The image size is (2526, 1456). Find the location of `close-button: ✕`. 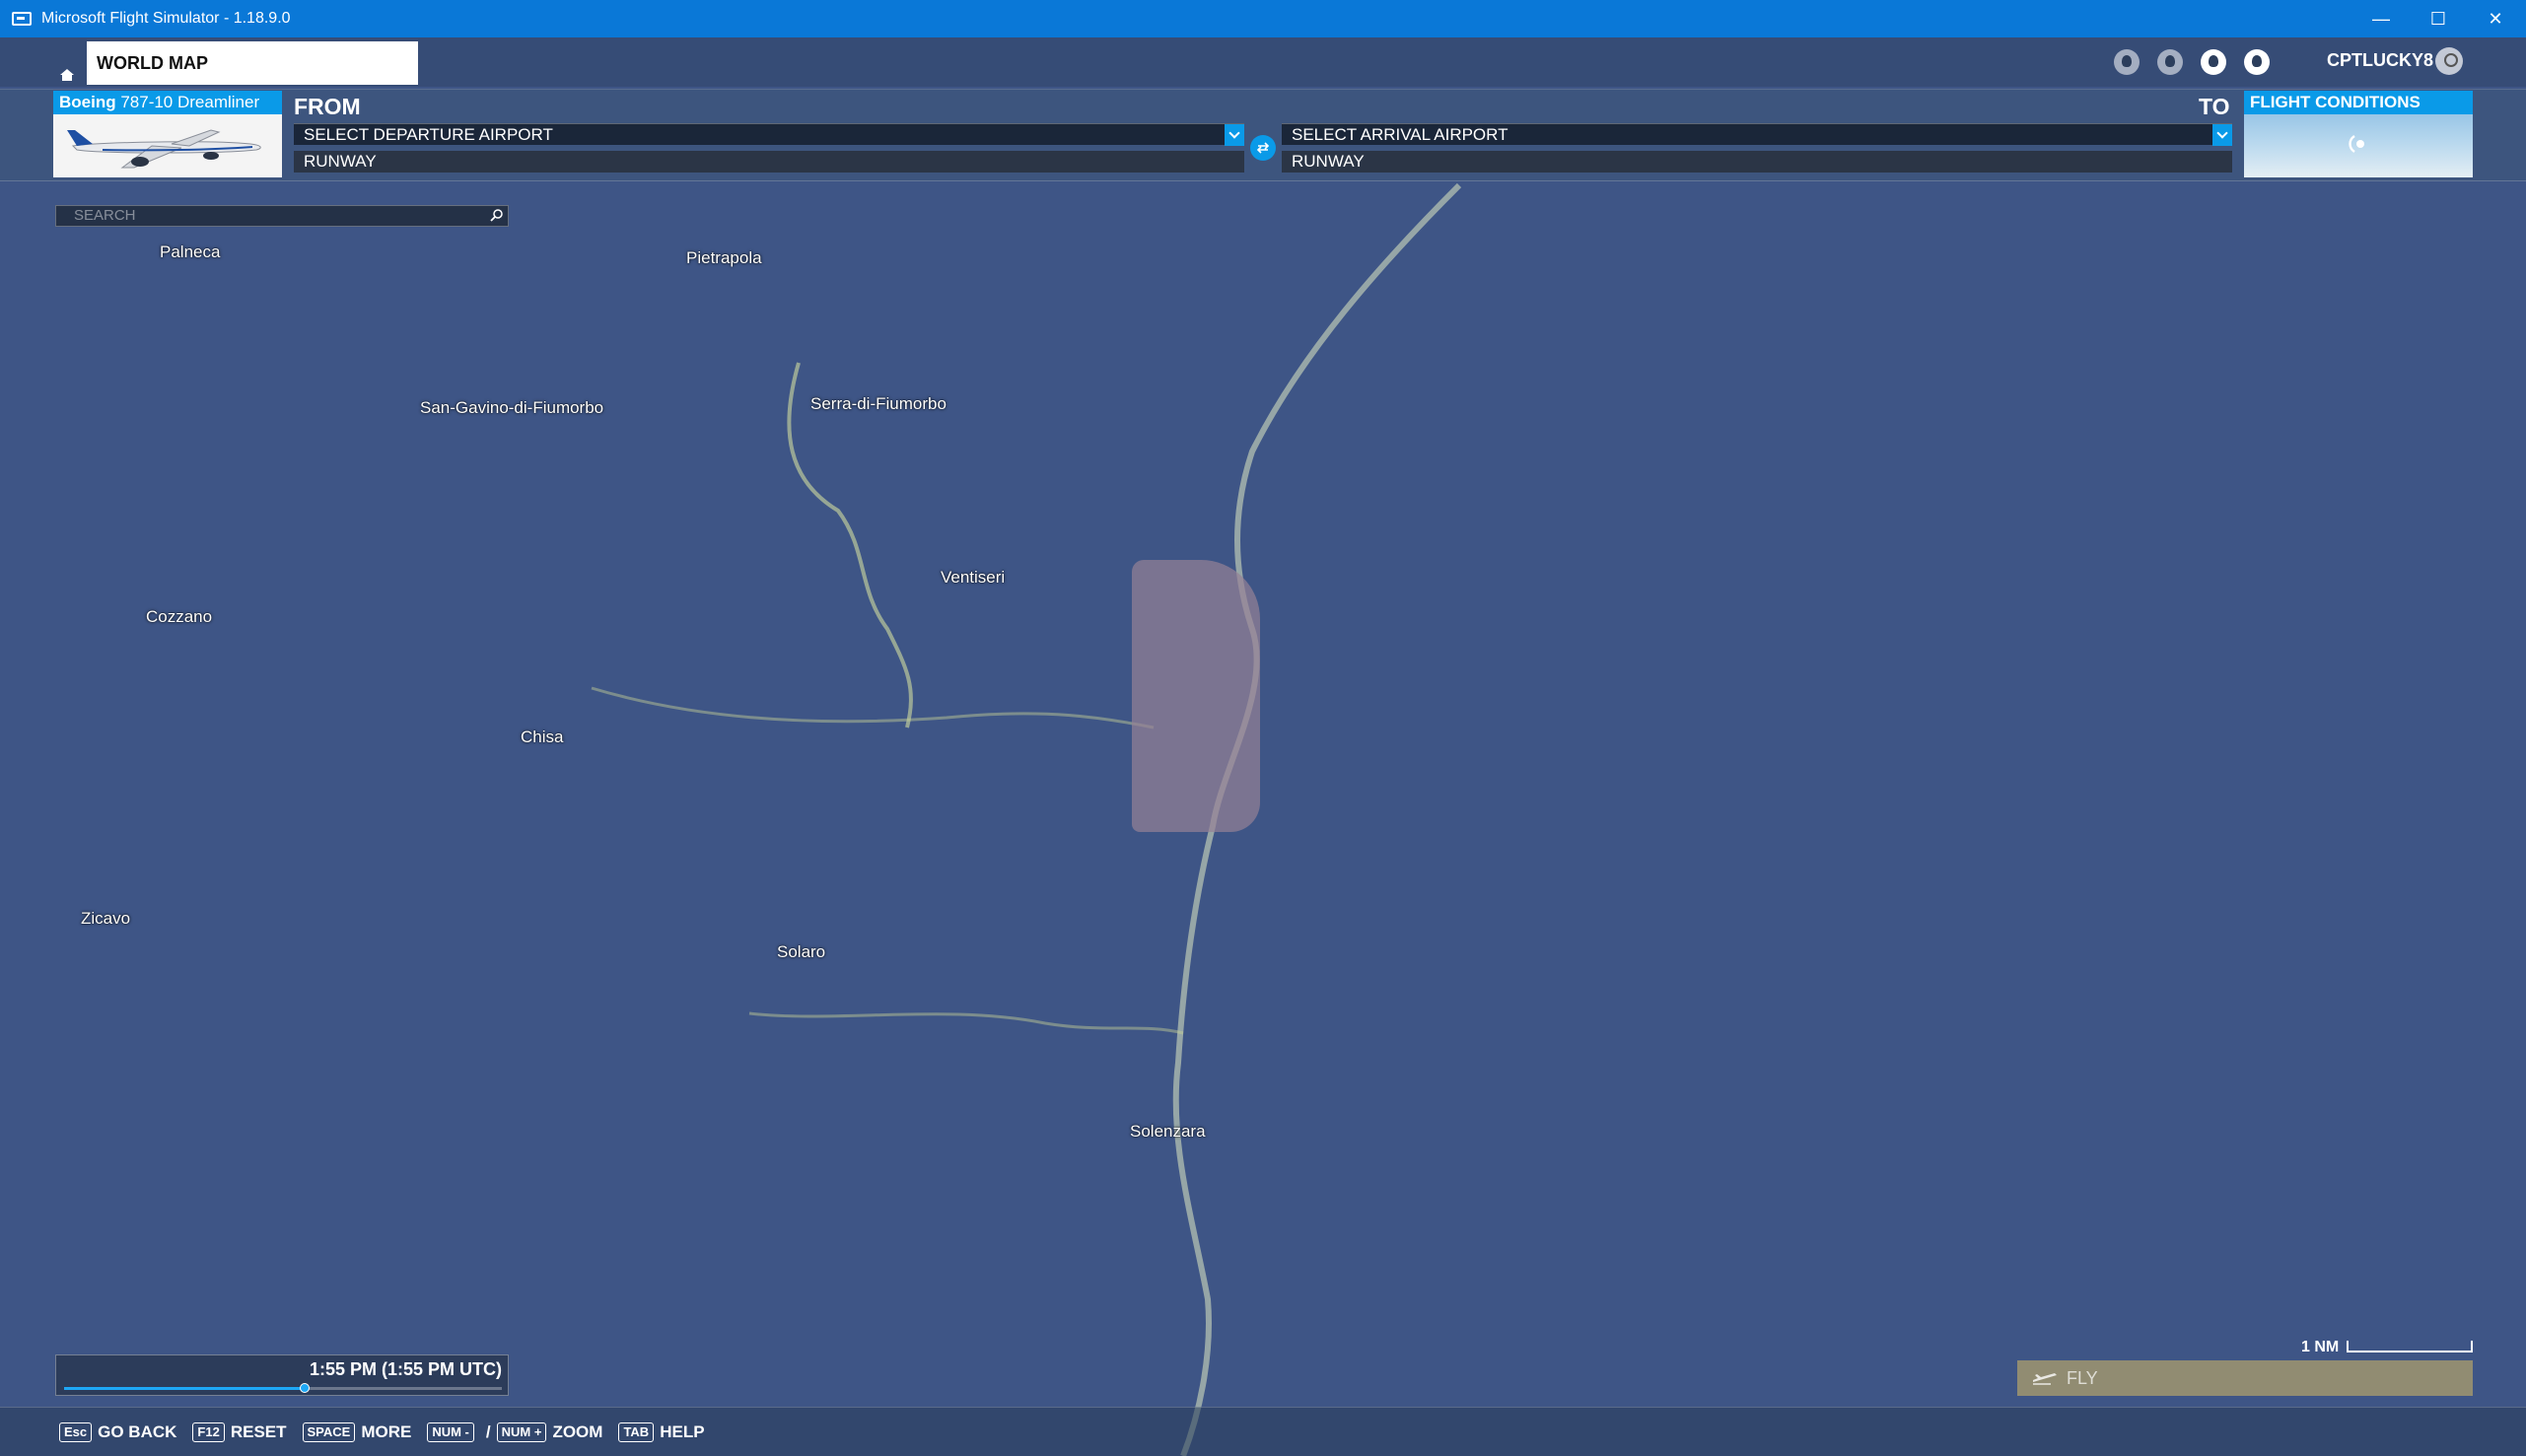

close-button: ✕ is located at coordinates (2495, 18).